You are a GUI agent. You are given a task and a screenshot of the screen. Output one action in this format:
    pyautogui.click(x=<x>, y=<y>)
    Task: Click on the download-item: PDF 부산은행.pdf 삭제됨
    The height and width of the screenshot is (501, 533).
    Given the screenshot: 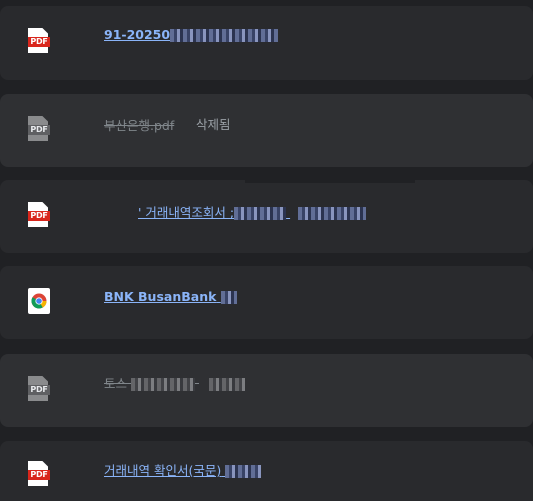 What is the action you would take?
    pyautogui.click(x=266, y=130)
    